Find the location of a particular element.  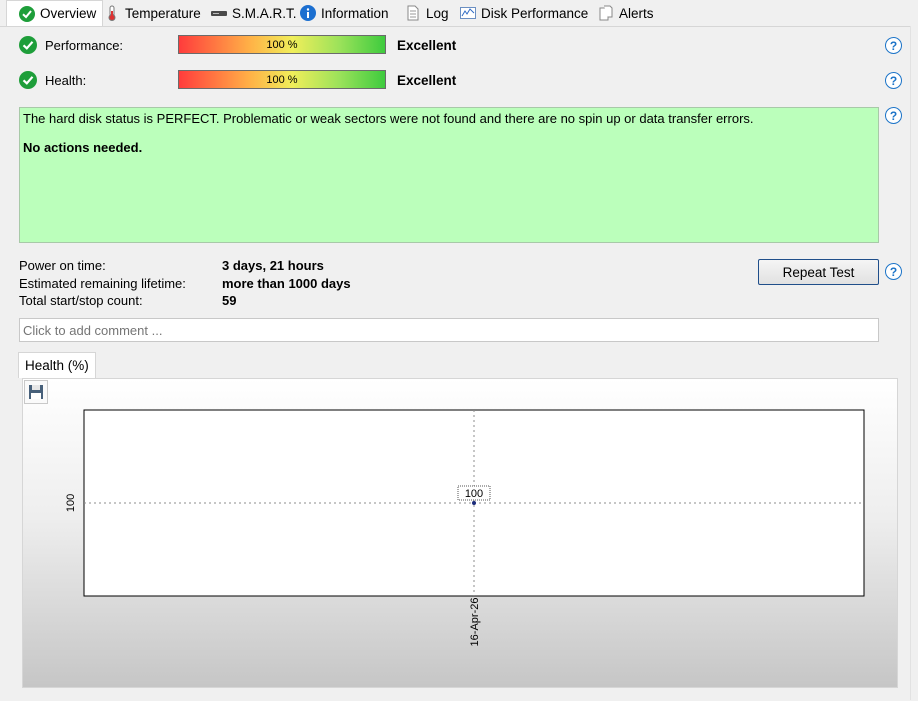

tab-information-label: Information is located at coordinates (355, 13).